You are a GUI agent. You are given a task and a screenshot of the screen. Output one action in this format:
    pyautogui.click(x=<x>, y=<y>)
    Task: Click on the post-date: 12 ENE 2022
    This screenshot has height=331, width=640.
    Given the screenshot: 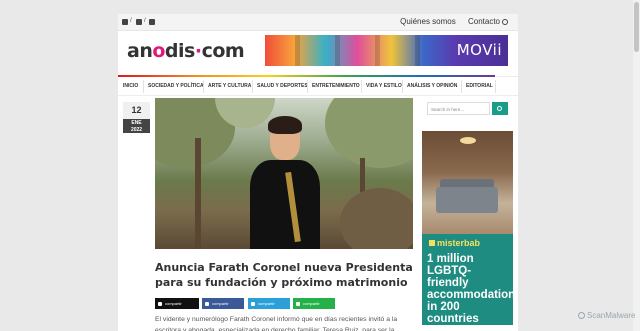 What is the action you would take?
    pyautogui.click(x=136, y=117)
    